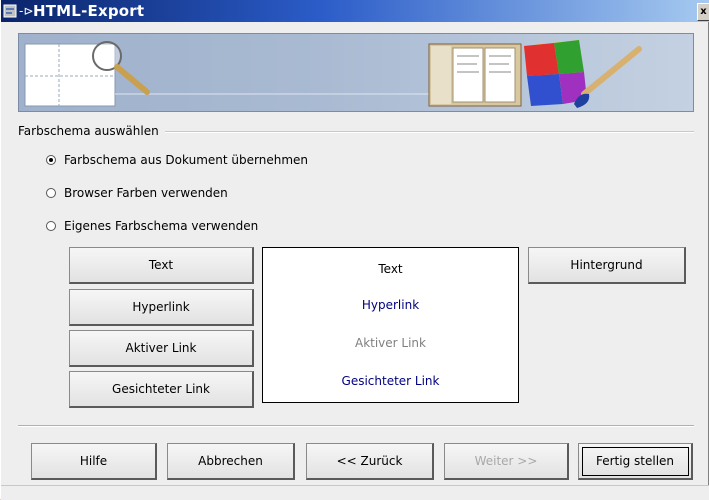 This screenshot has height=500, width=709. What do you see at coordinates (355, 492) in the screenshot?
I see `bottom-edge` at bounding box center [355, 492].